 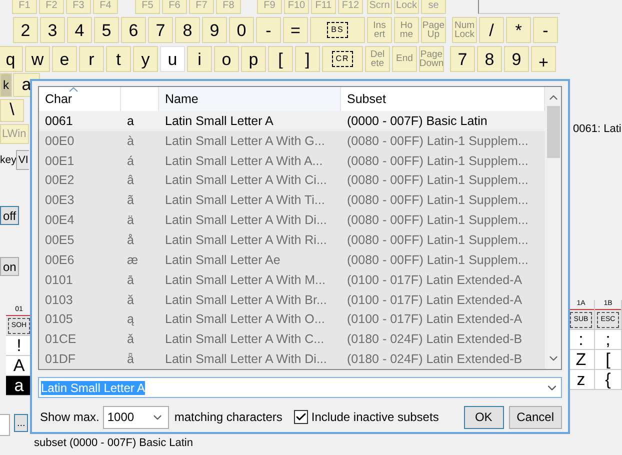 What do you see at coordinates (337, 30) in the screenshot?
I see `keyboard-key: BS` at bounding box center [337, 30].